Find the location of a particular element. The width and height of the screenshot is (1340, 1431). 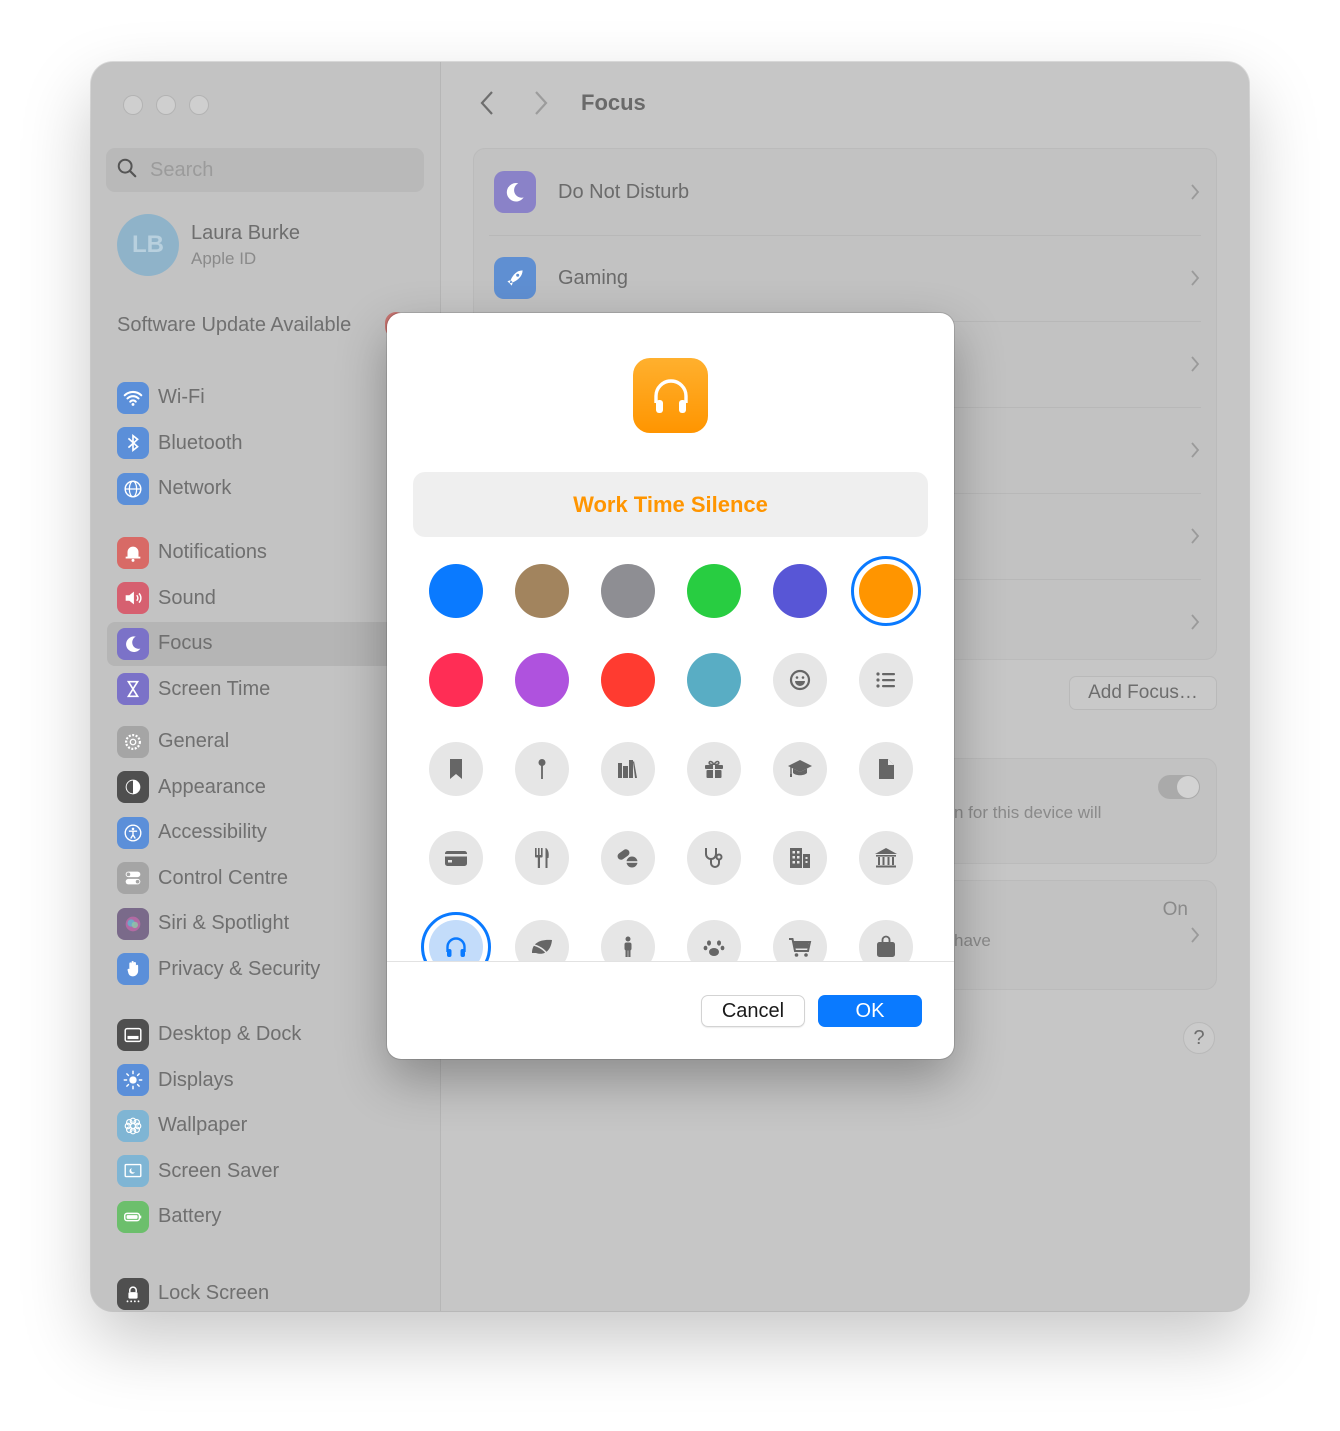

sidebar-group: Lock Screen is located at coordinates (272, 1291).